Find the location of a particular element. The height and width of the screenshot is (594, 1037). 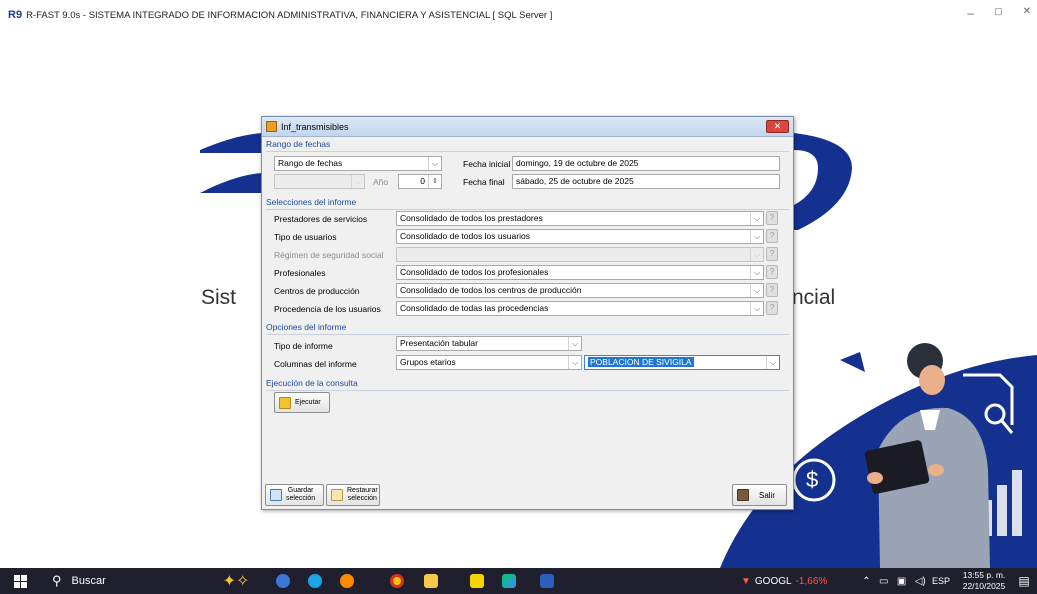

start-button is located at coordinates (20, 581).